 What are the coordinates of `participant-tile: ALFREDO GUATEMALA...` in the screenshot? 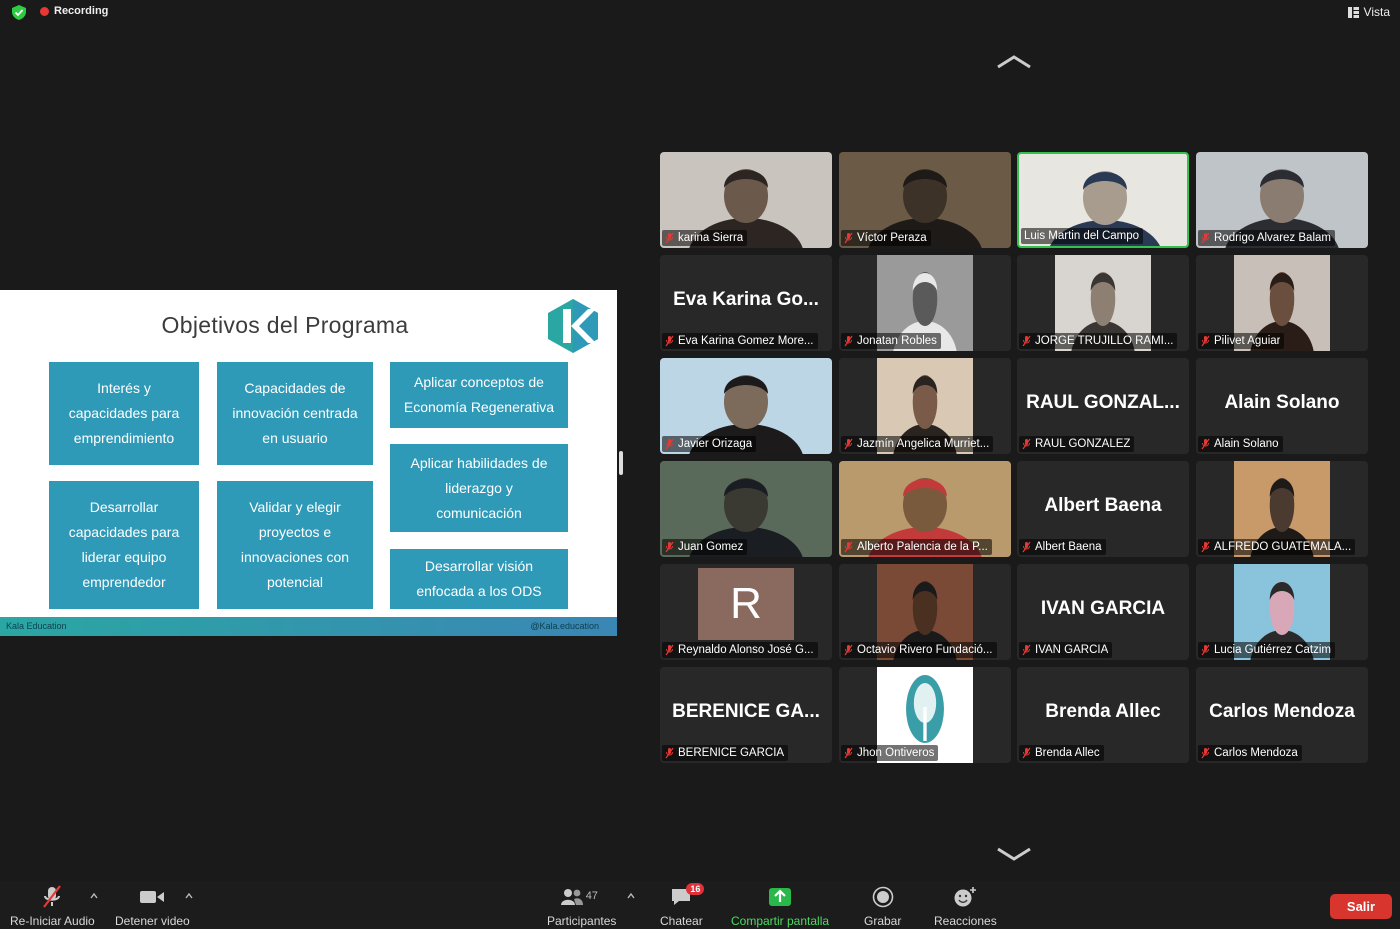 It's located at (1282, 509).